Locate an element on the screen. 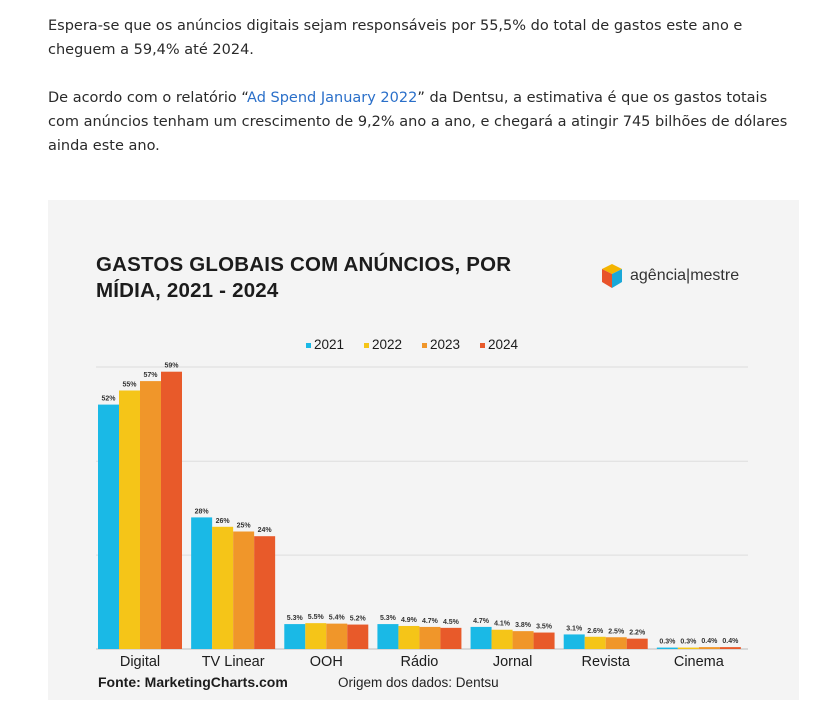 Image resolution: width=832 pixels, height=720 pixels. data-label-Rádio-2021: 5.3% is located at coordinates (388, 618).